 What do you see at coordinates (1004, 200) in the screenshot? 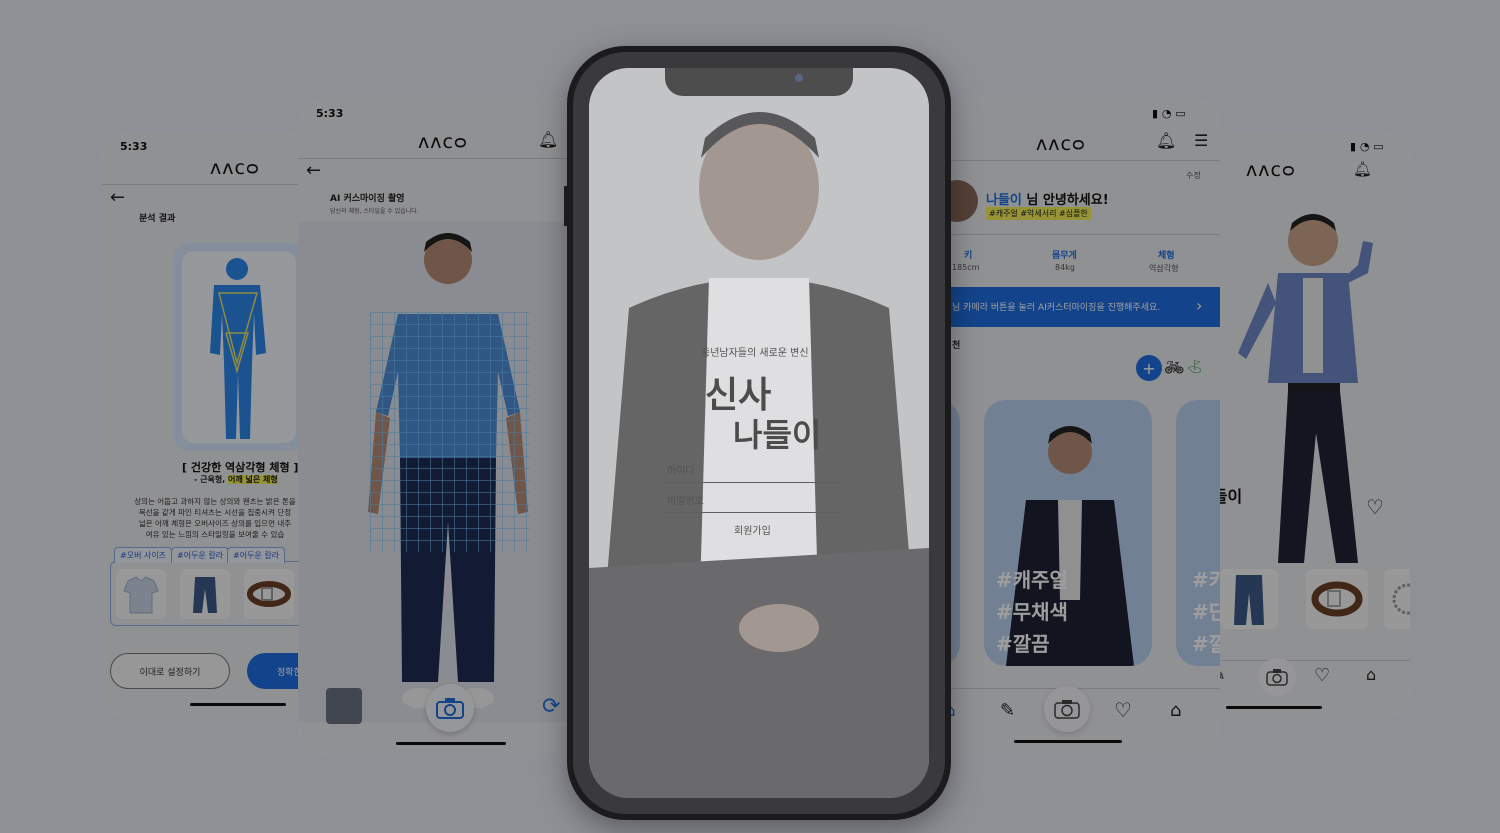
I see `user-name: 나들이` at bounding box center [1004, 200].